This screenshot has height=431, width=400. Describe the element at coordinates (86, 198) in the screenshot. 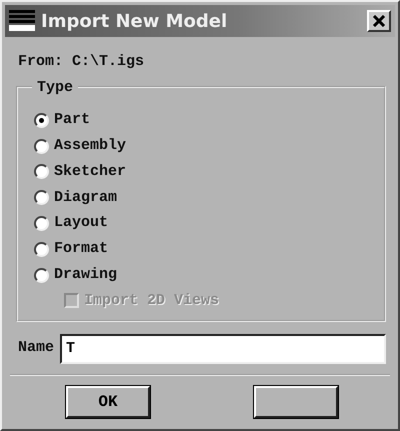

I see `radio-label: Diagram` at that location.